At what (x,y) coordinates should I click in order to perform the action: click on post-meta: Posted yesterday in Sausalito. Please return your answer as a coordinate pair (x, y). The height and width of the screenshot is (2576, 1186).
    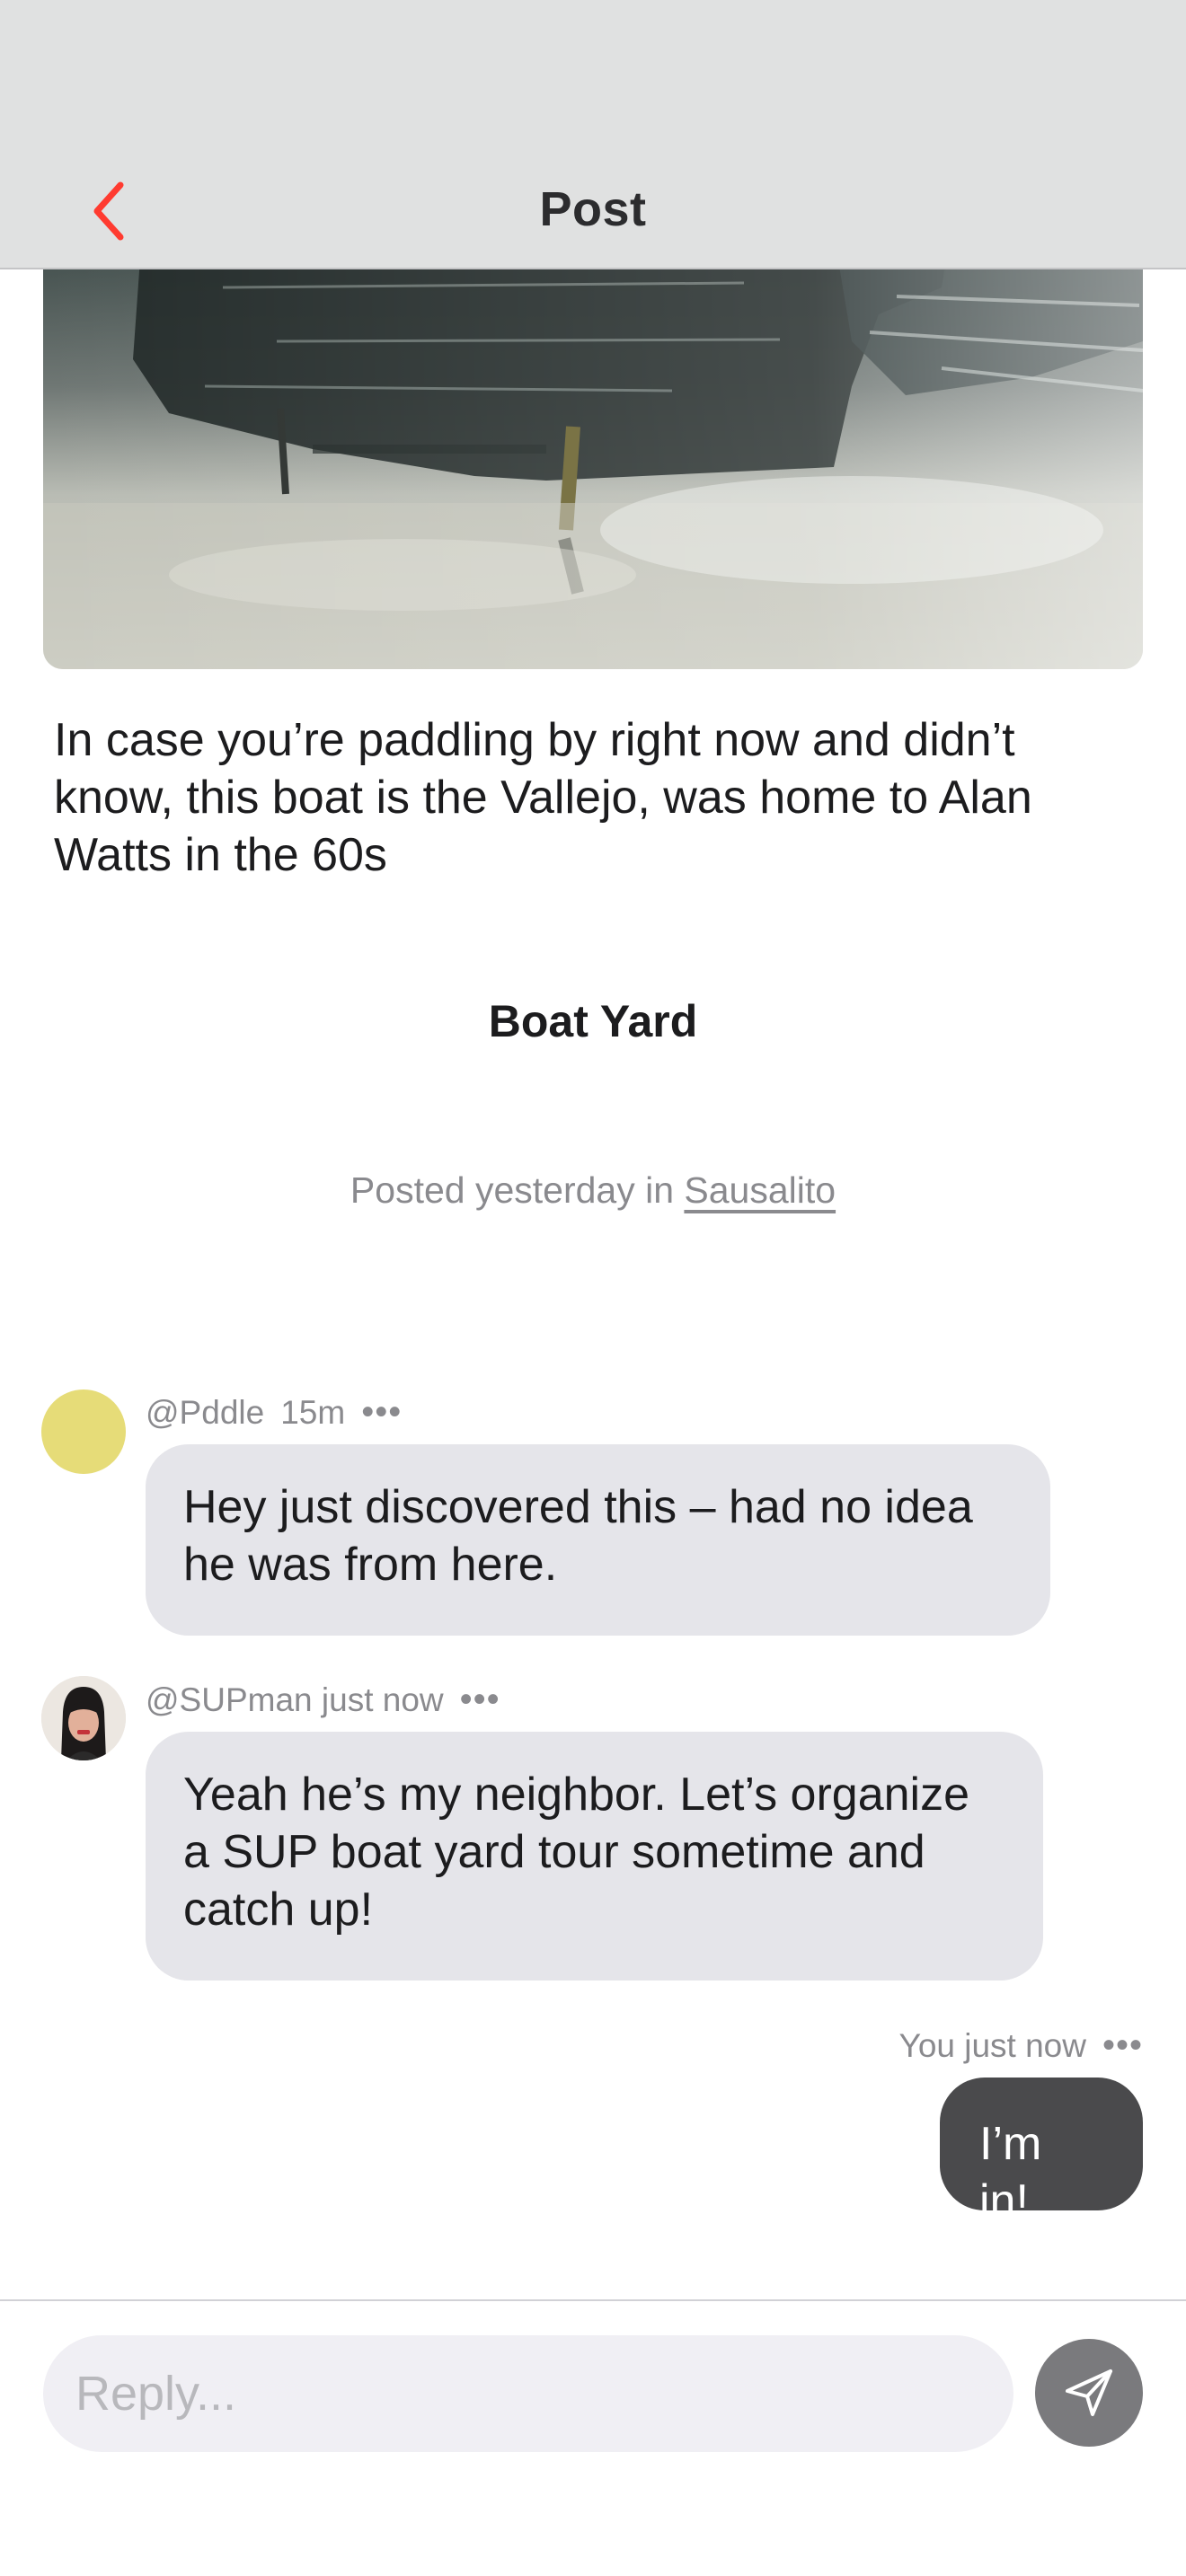
    Looking at the image, I should click on (593, 1190).